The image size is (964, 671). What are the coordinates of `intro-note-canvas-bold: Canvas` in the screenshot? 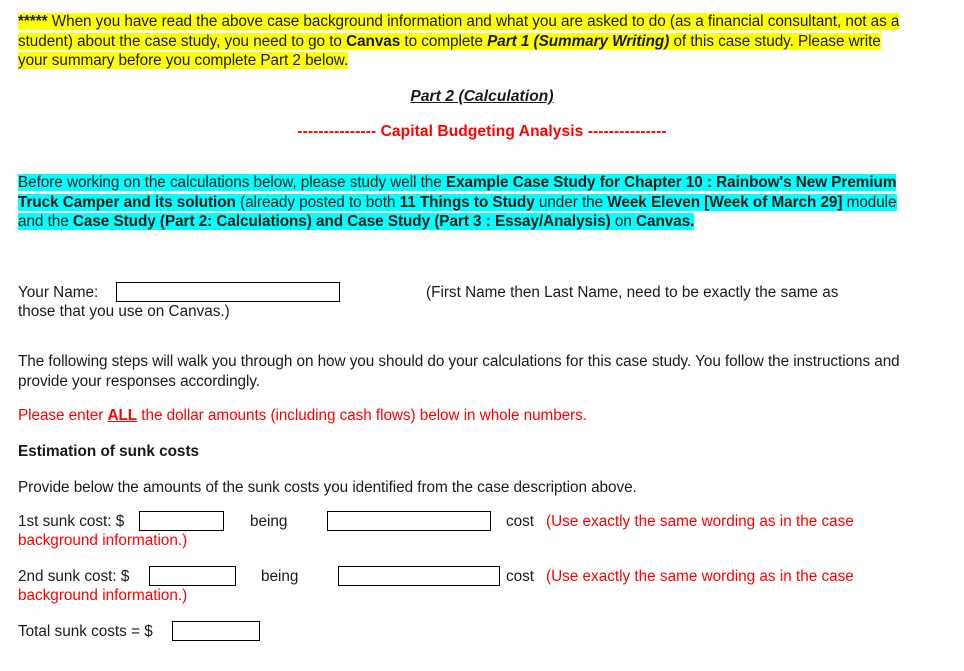 It's located at (373, 41).